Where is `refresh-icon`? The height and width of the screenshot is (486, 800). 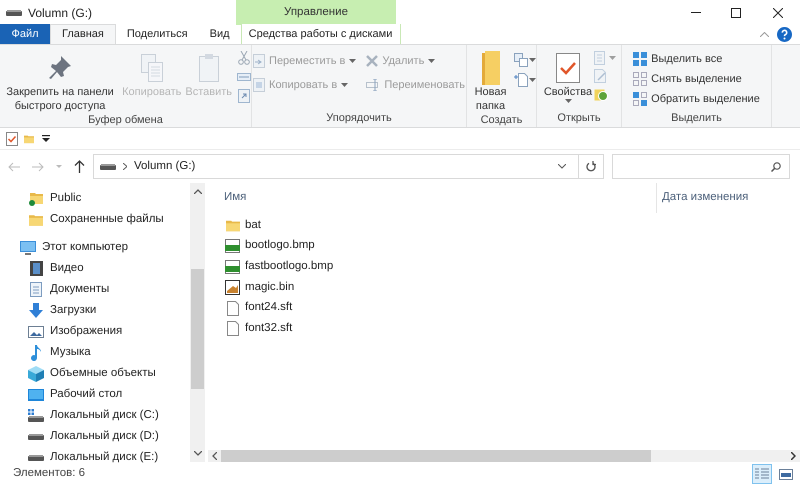 refresh-icon is located at coordinates (591, 166).